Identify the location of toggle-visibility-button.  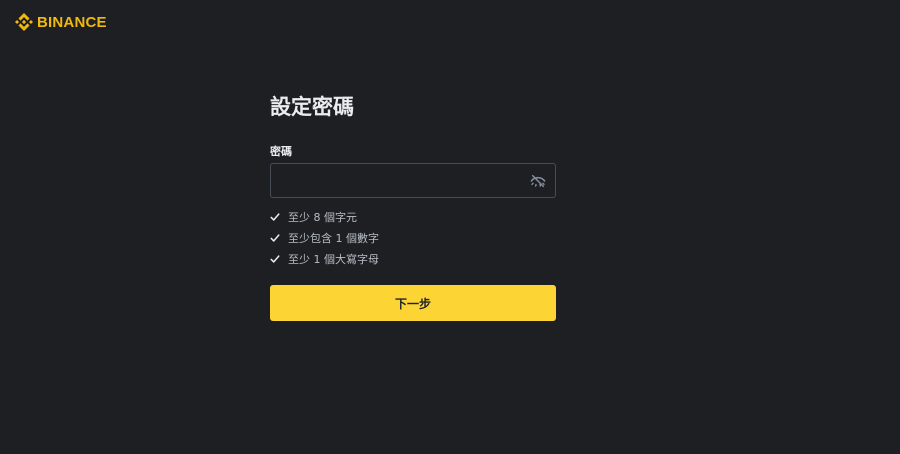
(538, 181).